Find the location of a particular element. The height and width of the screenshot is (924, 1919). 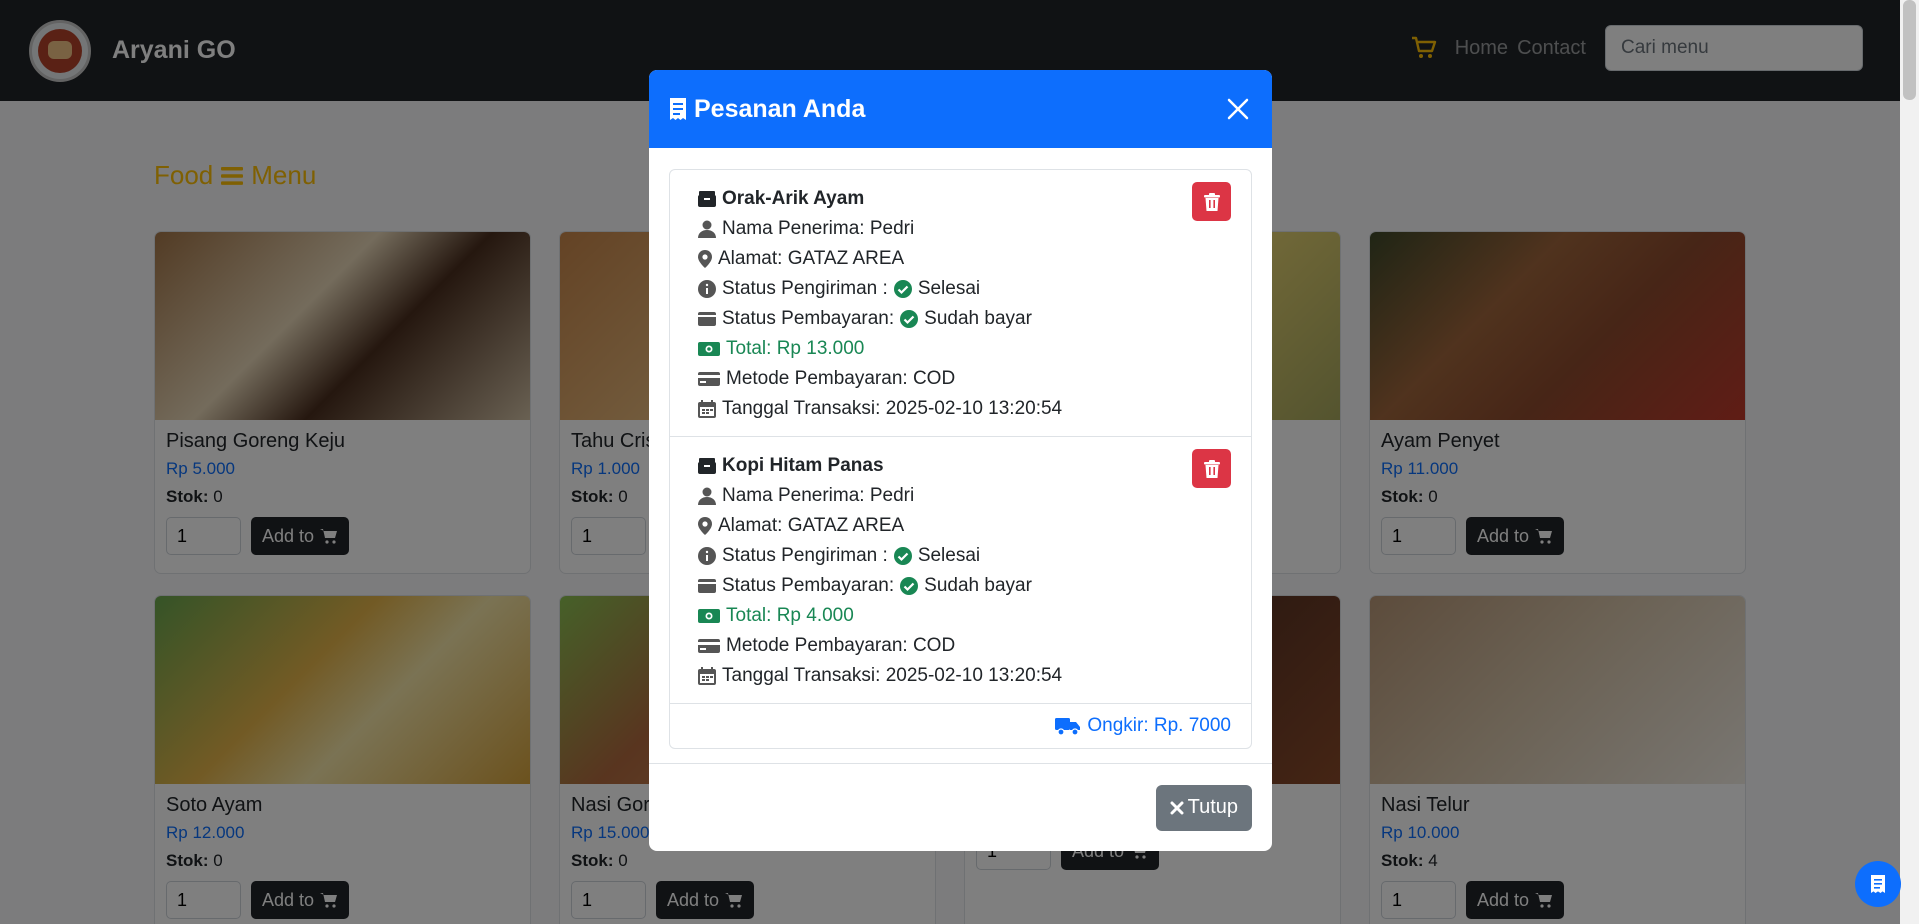

order-name-row: Kopi Hitam Panas is located at coordinates (960, 466).